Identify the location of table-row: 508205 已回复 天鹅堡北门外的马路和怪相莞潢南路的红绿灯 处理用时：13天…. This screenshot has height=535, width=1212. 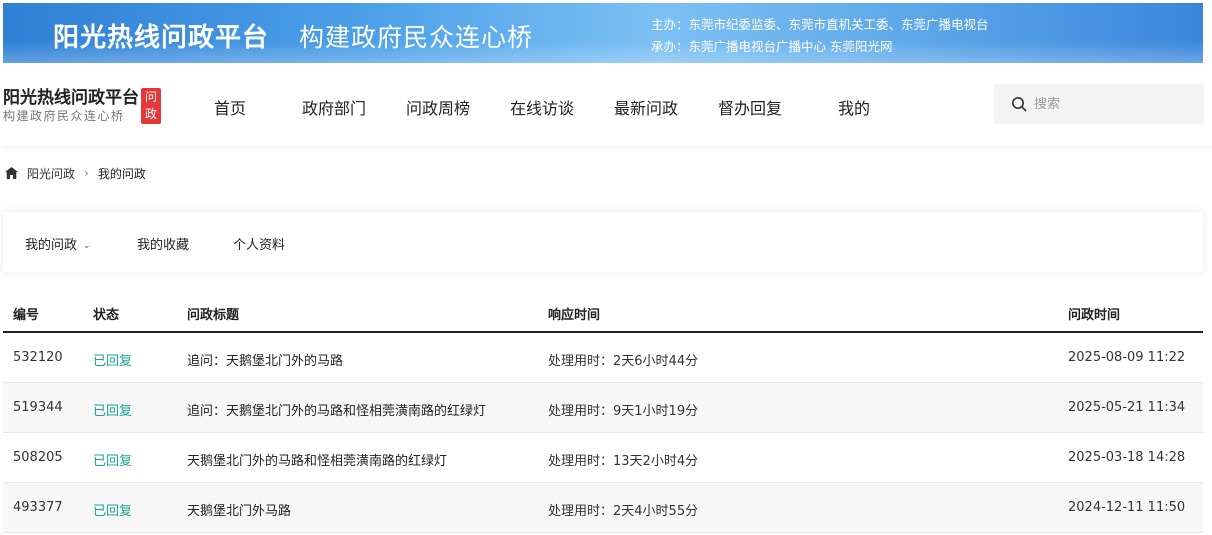
(603, 458).